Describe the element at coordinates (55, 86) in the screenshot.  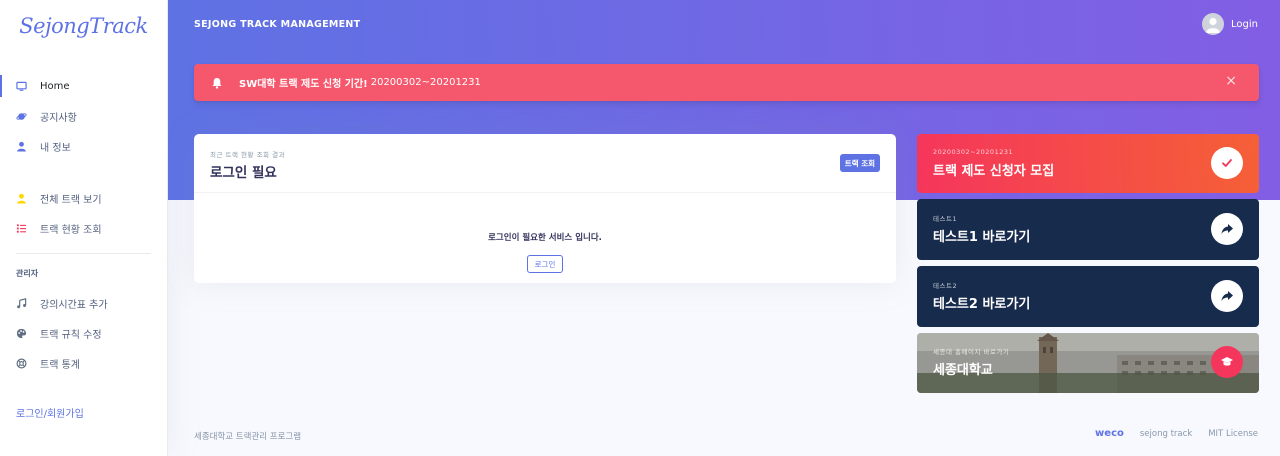
I see `sidebar-item-label: Home` at that location.